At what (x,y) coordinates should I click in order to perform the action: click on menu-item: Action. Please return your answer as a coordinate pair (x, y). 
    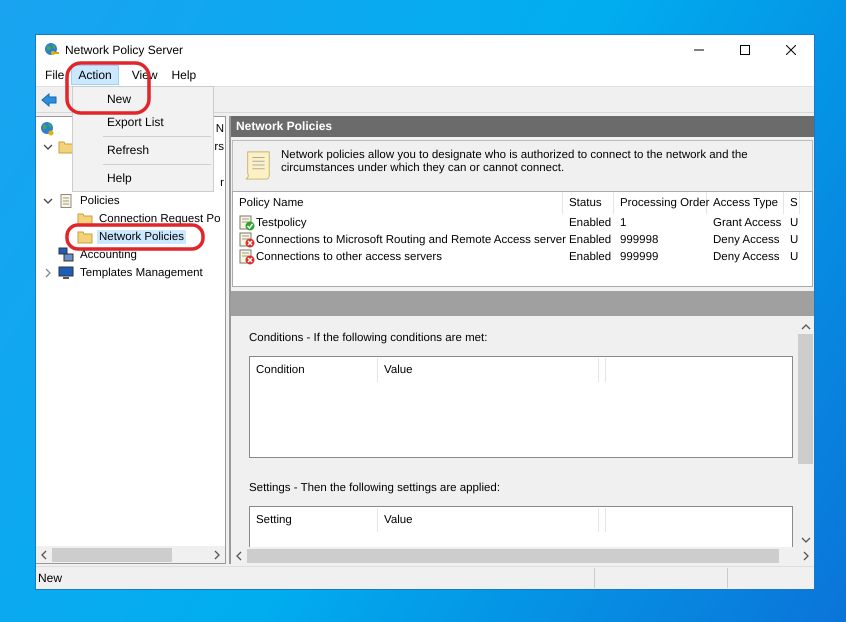
    Looking at the image, I should click on (95, 75).